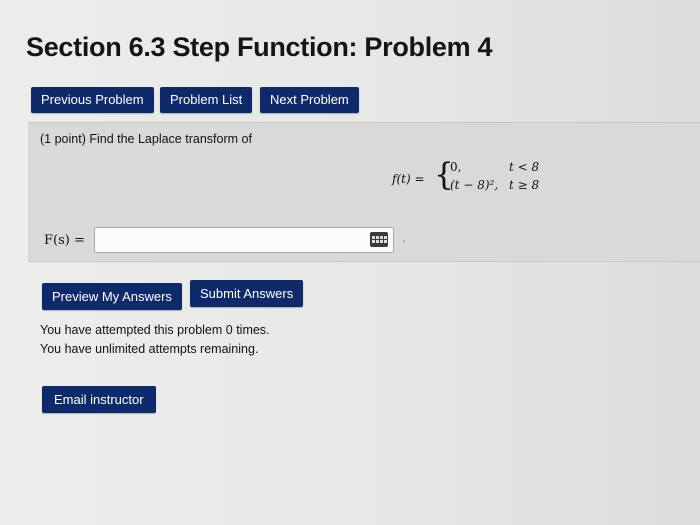 This screenshot has width=700, height=525. Describe the element at coordinates (259, 47) in the screenshot. I see `page-title: Section 6.3 Step Function: Problem 4` at that location.